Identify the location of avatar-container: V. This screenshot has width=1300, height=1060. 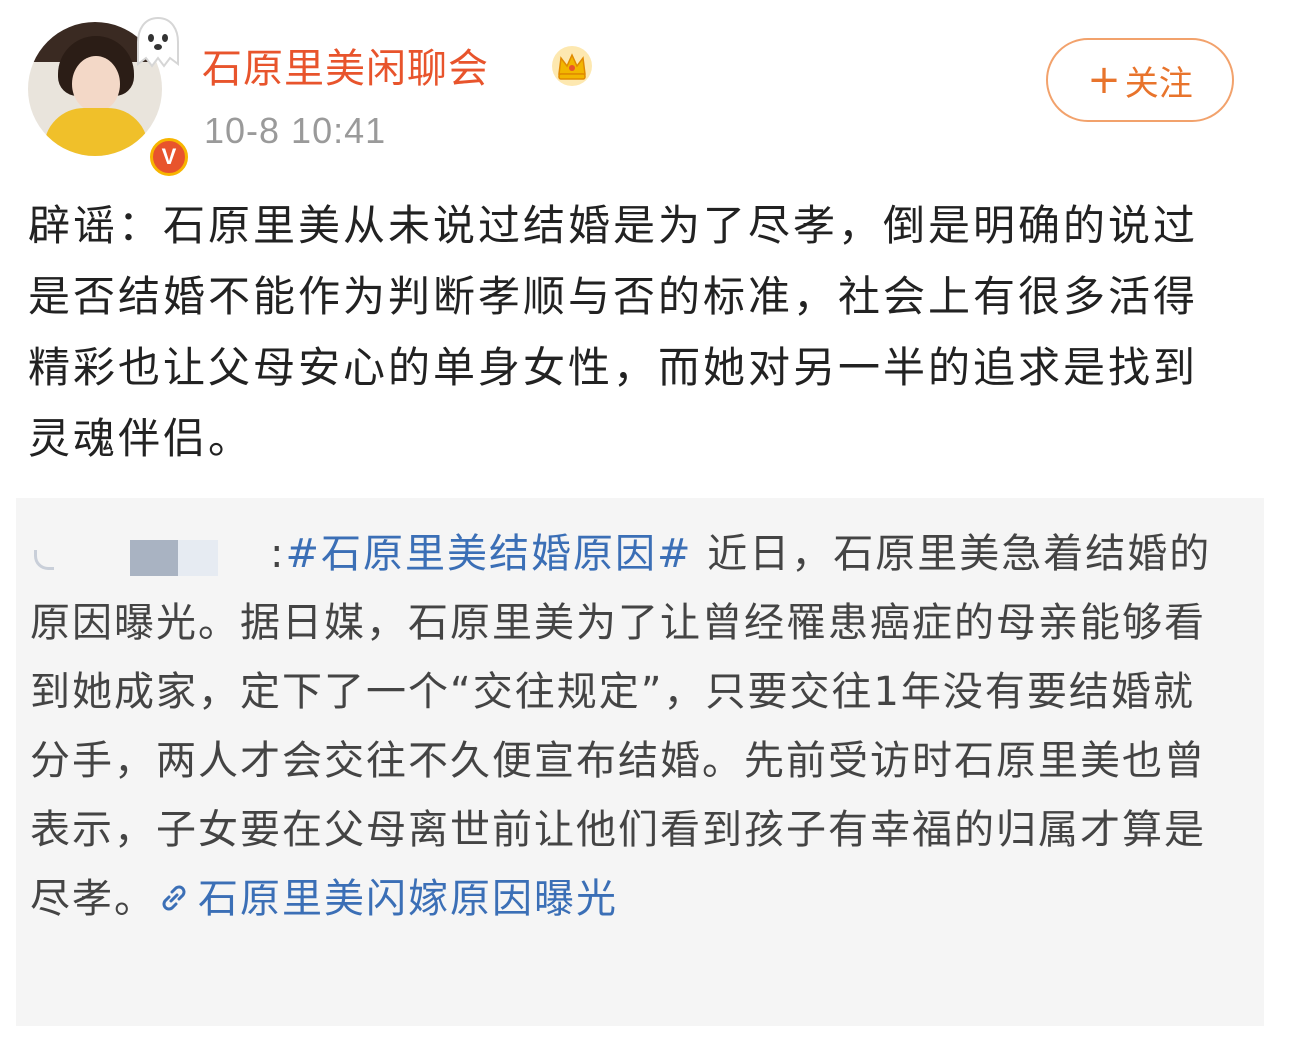
(108, 96).